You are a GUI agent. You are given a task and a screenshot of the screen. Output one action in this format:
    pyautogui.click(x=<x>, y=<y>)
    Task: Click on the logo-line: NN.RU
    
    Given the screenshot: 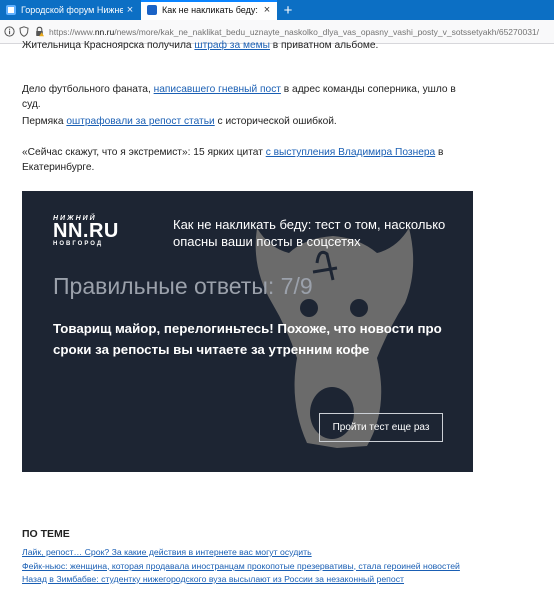 What is the action you would take?
    pyautogui.click(x=86, y=231)
    